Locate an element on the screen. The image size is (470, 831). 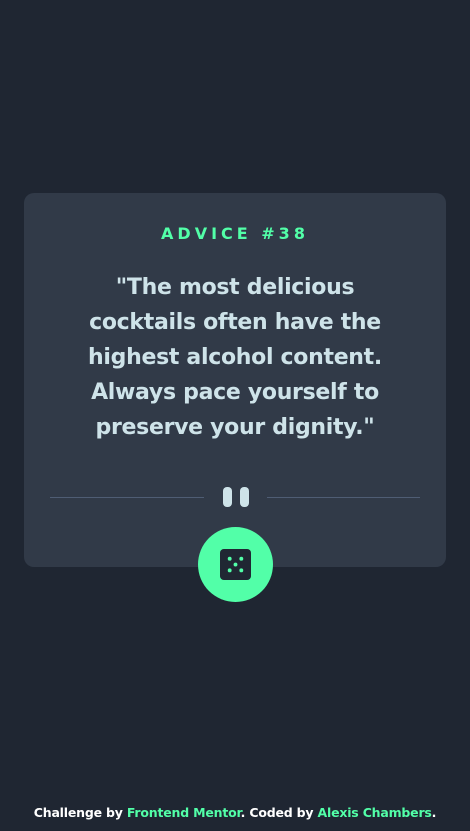
pause-icon is located at coordinates (236, 497).